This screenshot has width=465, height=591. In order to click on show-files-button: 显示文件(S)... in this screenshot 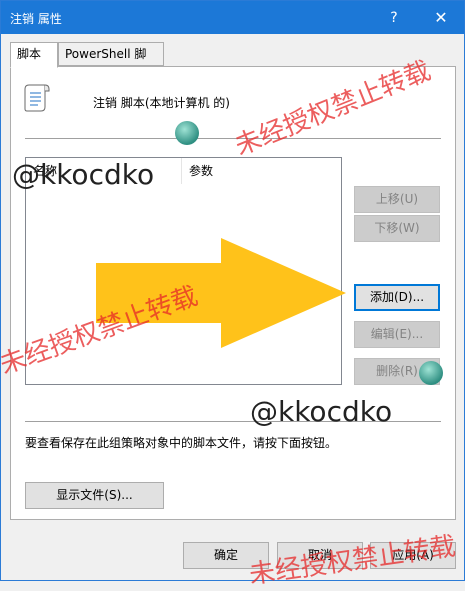, I will do `click(94, 495)`.